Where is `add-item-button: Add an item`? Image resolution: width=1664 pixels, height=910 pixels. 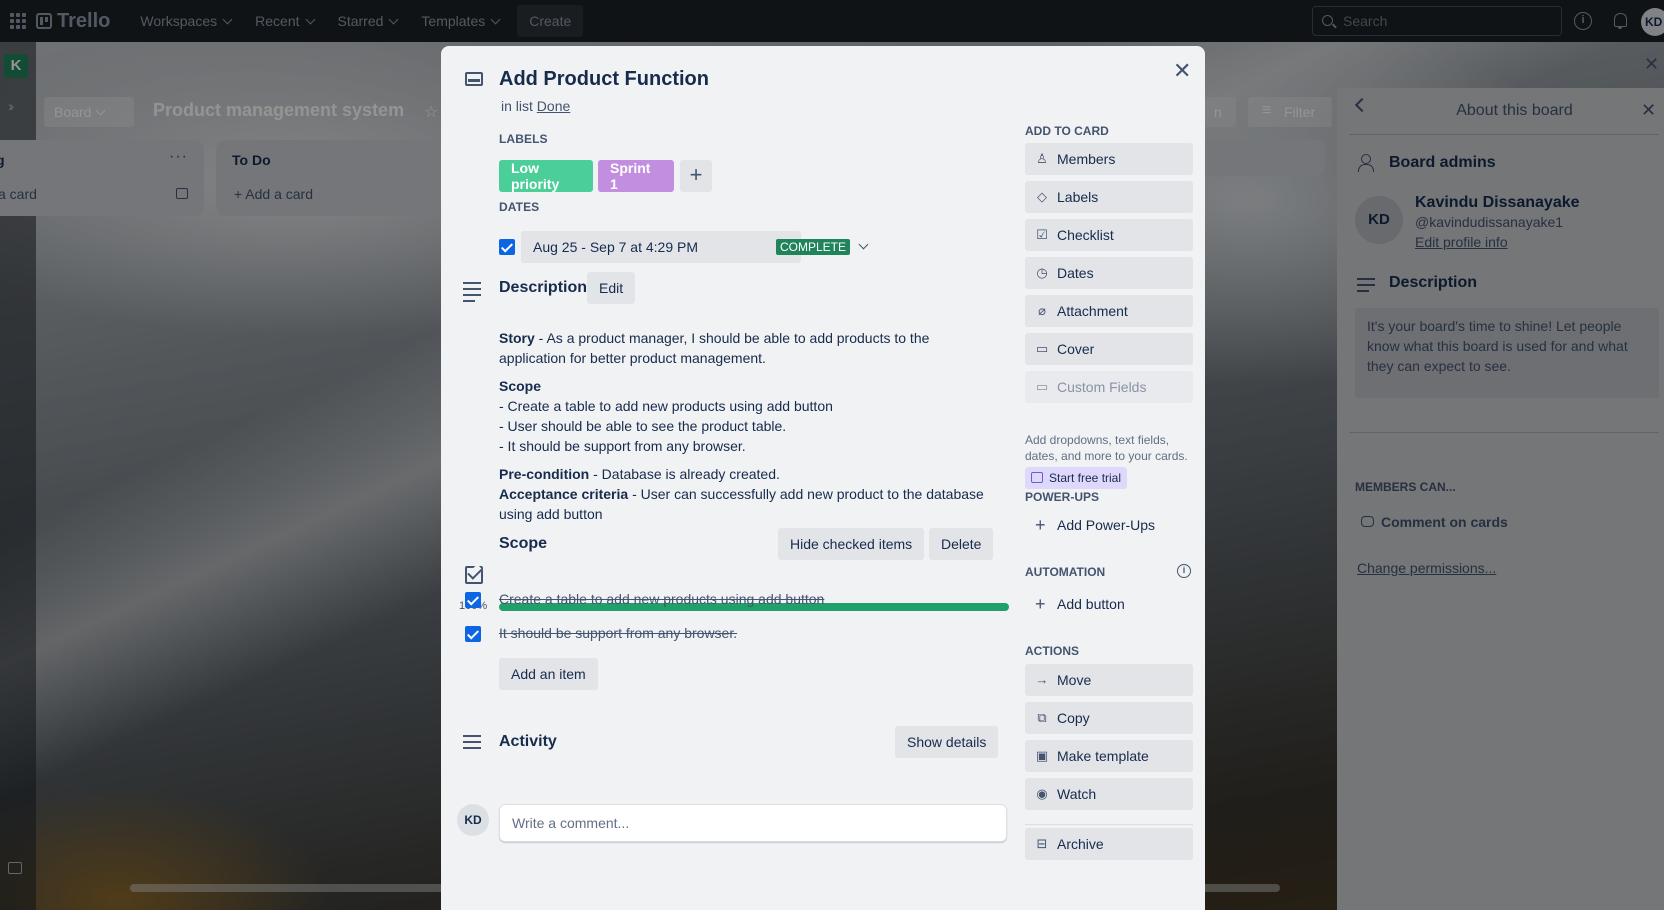 add-item-button: Add an item is located at coordinates (548, 674).